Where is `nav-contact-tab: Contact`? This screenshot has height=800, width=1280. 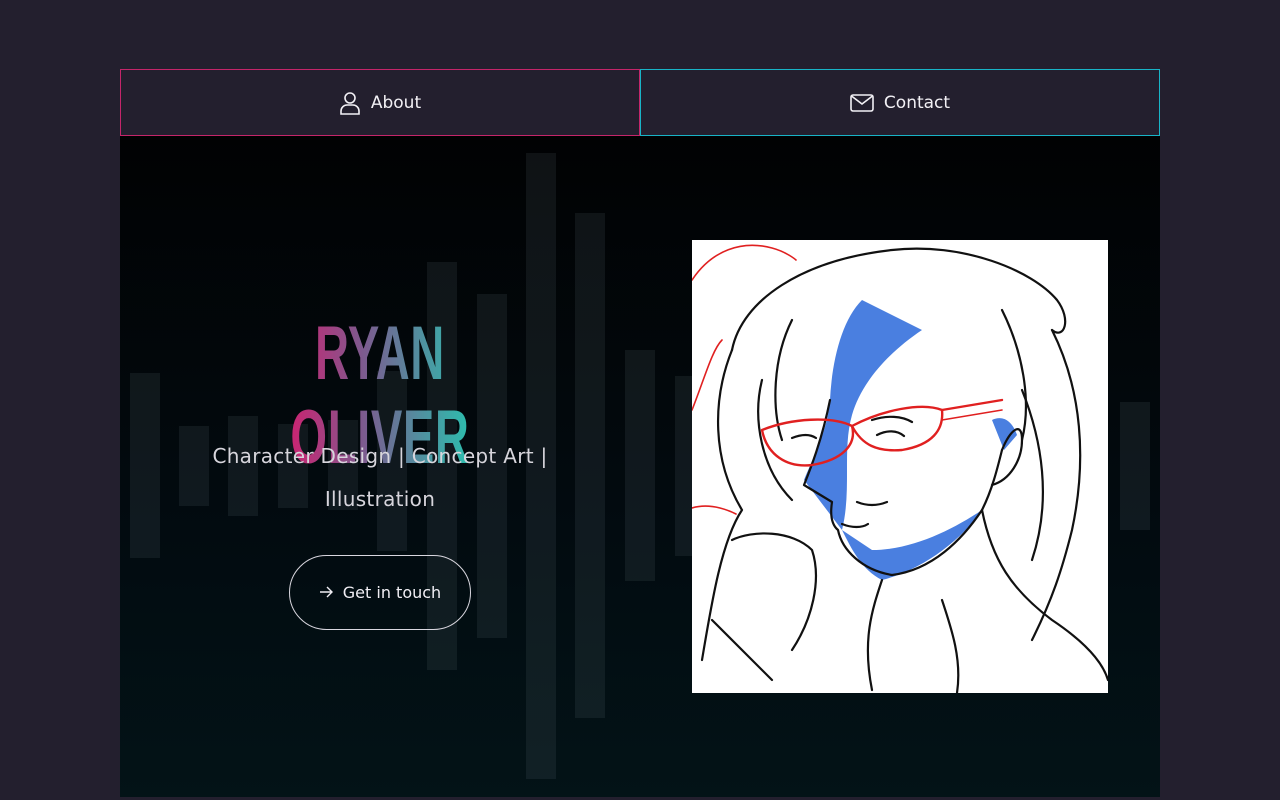 nav-contact-tab: Contact is located at coordinates (900, 102).